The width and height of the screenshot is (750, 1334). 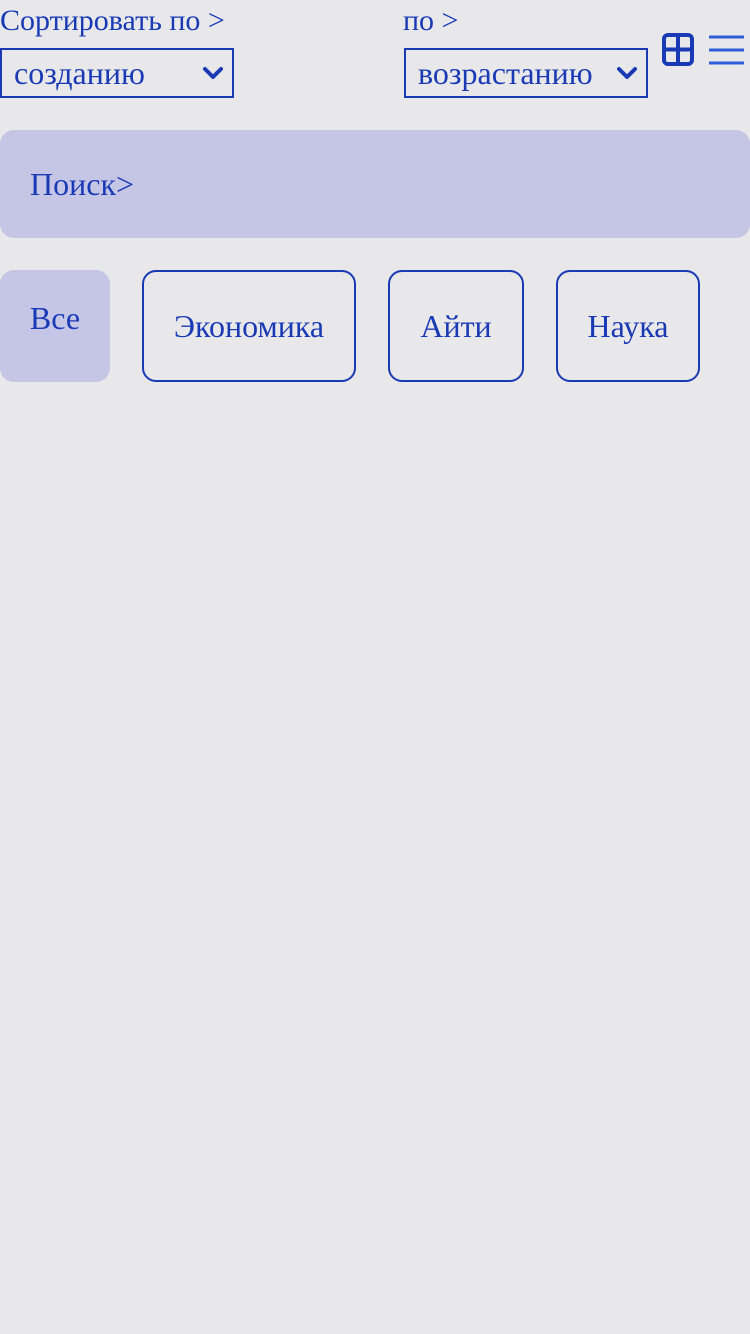 I want to click on grid-view-button, so click(x=678, y=49).